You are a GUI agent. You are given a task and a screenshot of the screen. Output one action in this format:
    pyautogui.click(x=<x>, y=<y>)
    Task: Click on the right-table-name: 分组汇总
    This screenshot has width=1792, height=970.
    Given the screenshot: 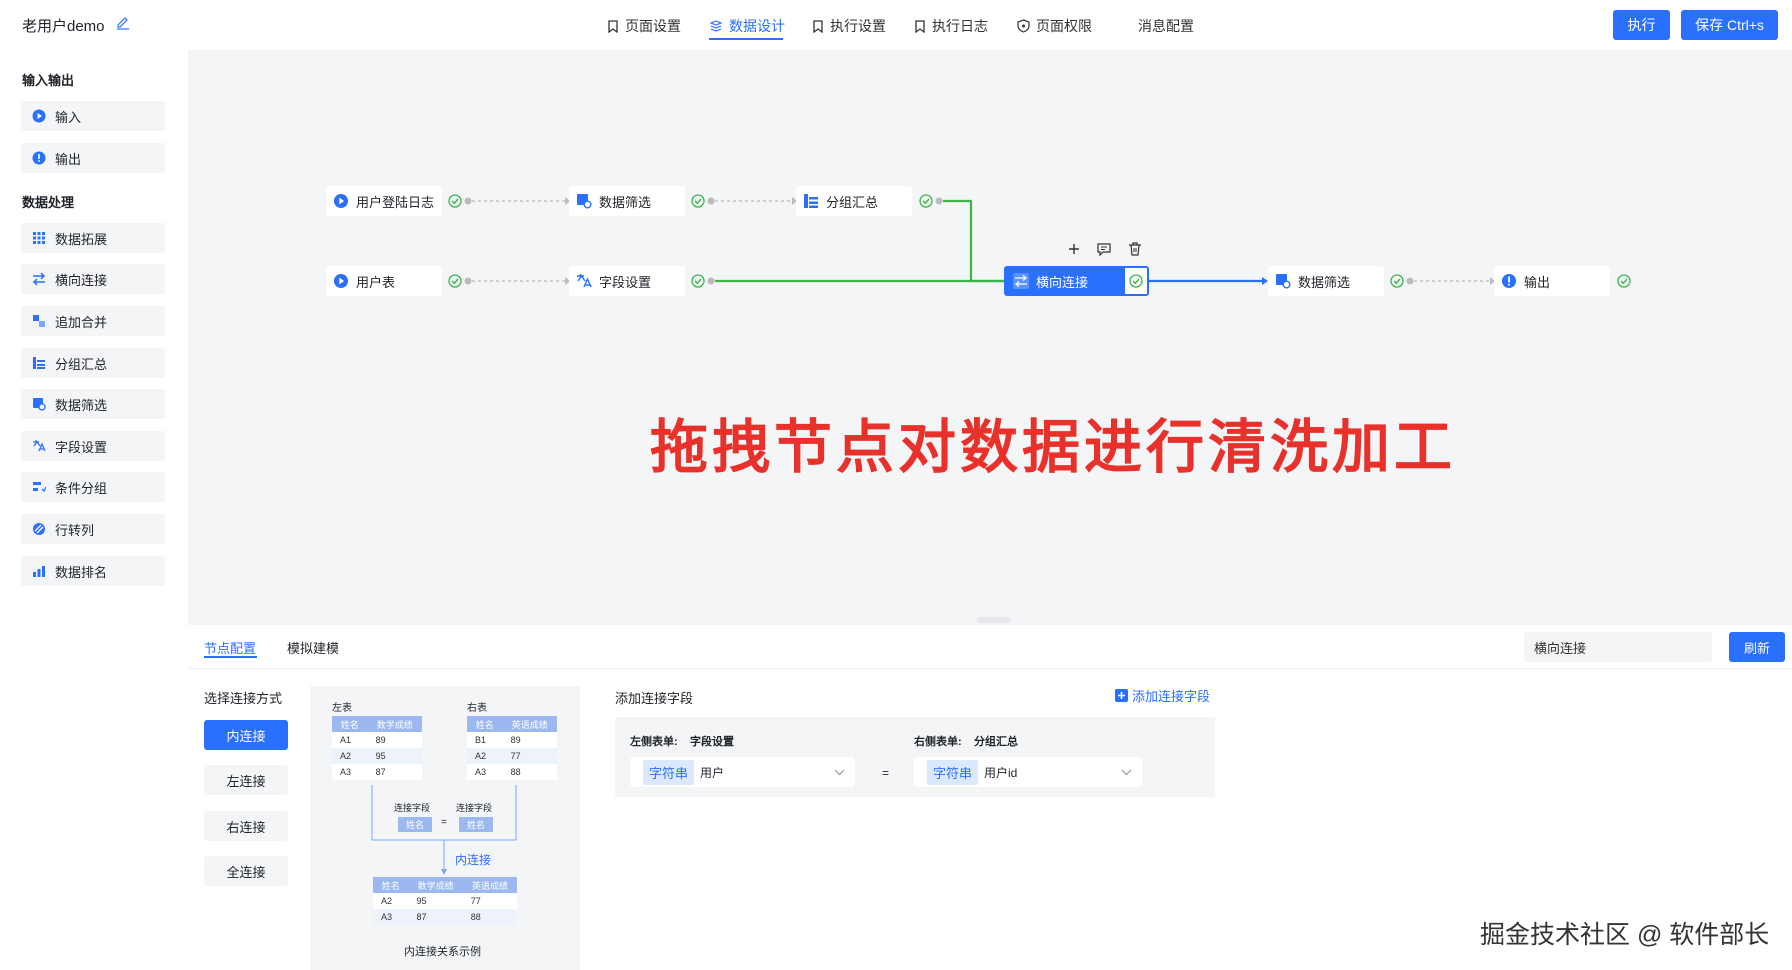 What is the action you would take?
    pyautogui.click(x=996, y=742)
    